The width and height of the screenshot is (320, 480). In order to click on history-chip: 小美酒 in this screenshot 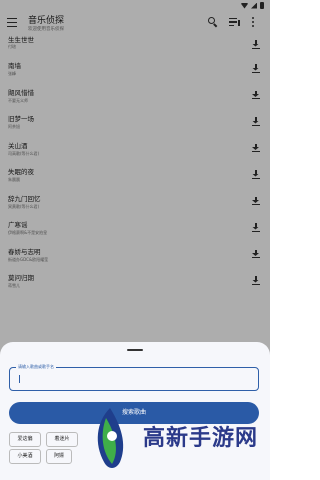, I will do `click(25, 456)`.